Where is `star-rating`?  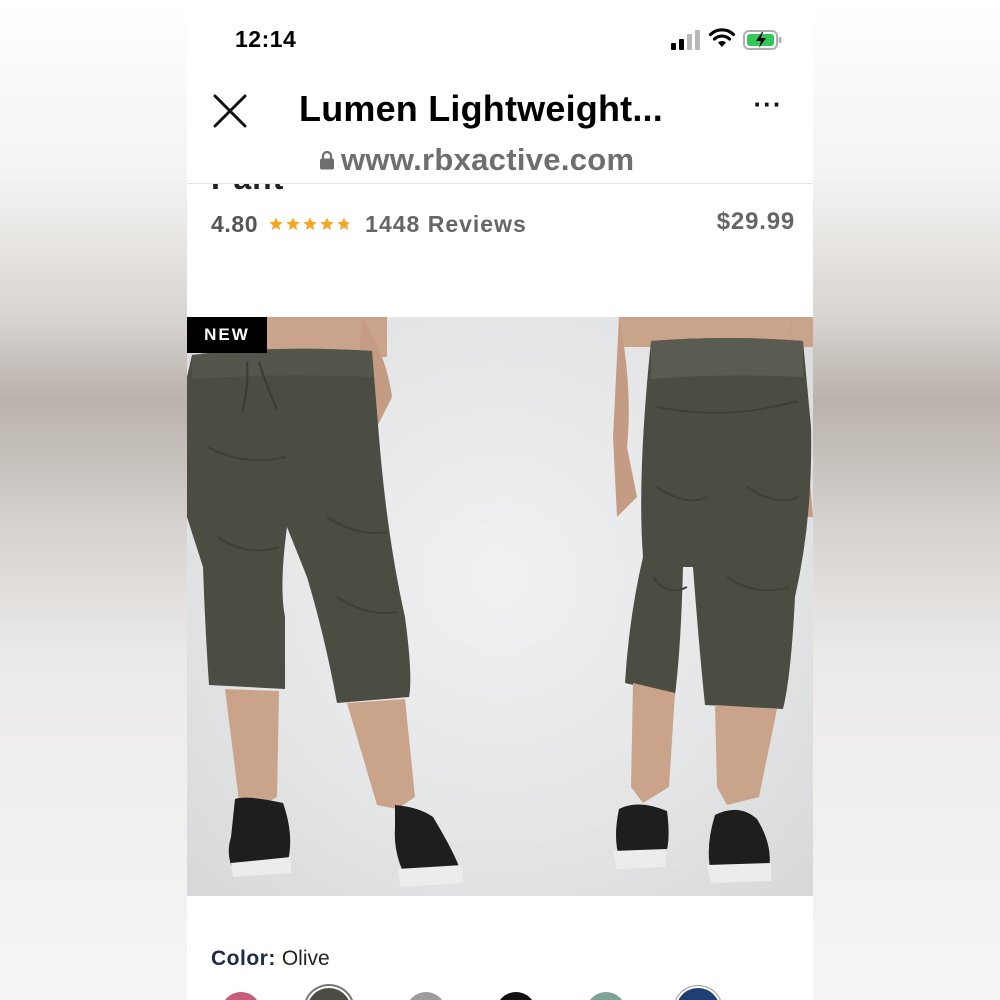 star-rating is located at coordinates (310, 224).